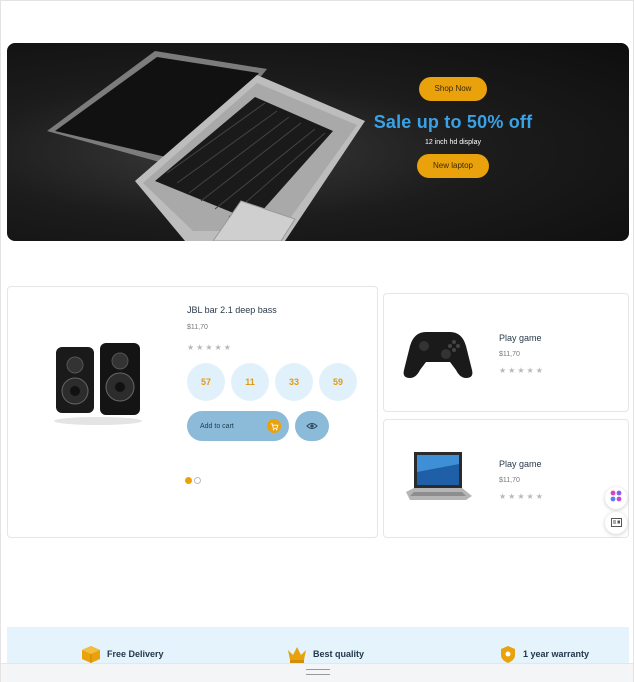 The height and width of the screenshot is (682, 634). I want to click on countdown-timer: 57 11 33 59, so click(282, 382).